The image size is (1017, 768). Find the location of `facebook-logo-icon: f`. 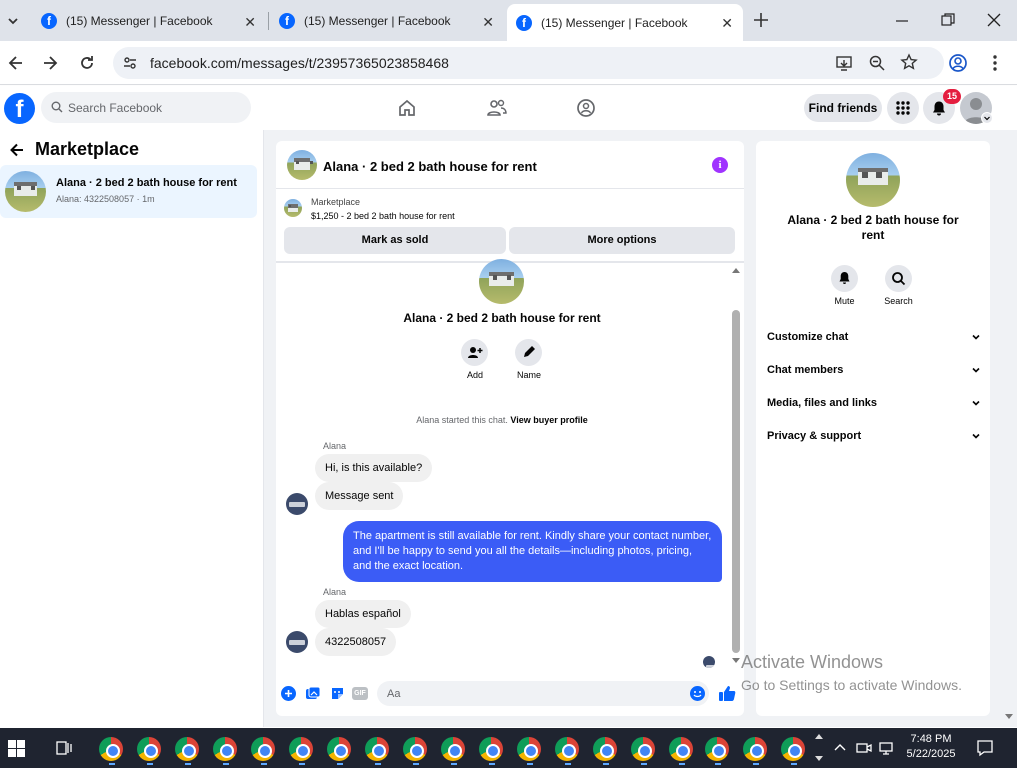

facebook-logo-icon: f is located at coordinates (19, 108).